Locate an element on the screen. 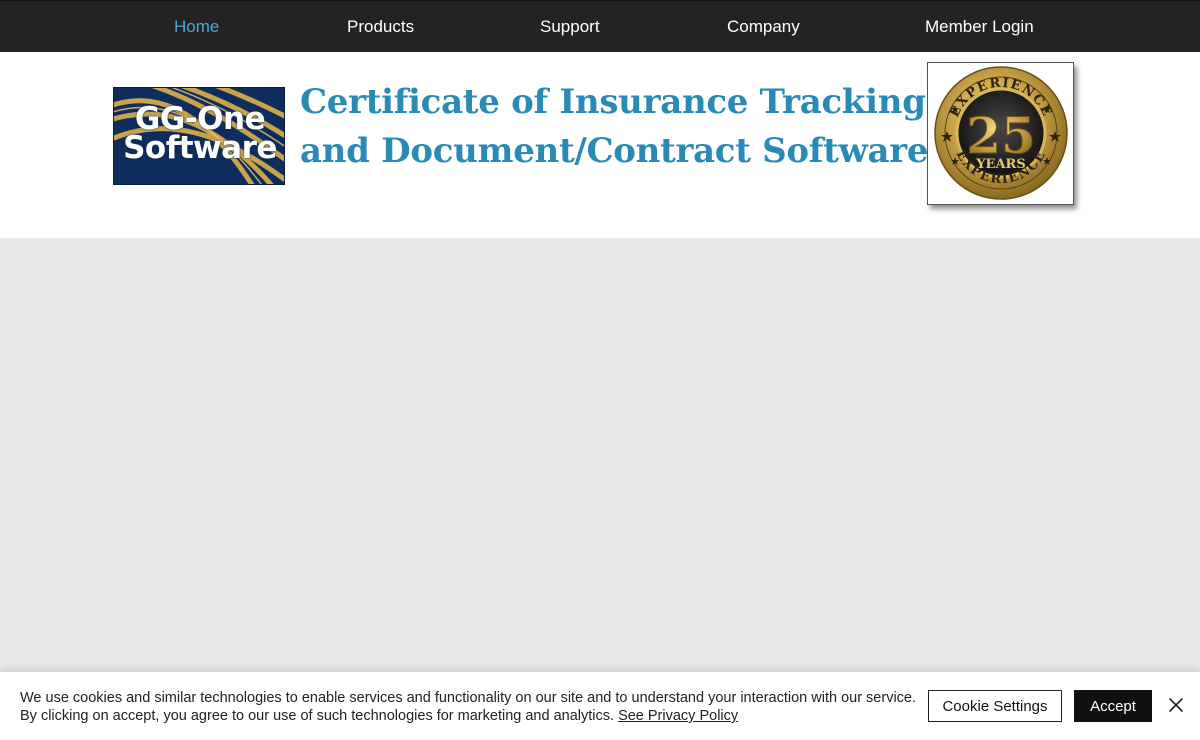 This screenshot has height=740, width=1200. close-icon is located at coordinates (1176, 705).